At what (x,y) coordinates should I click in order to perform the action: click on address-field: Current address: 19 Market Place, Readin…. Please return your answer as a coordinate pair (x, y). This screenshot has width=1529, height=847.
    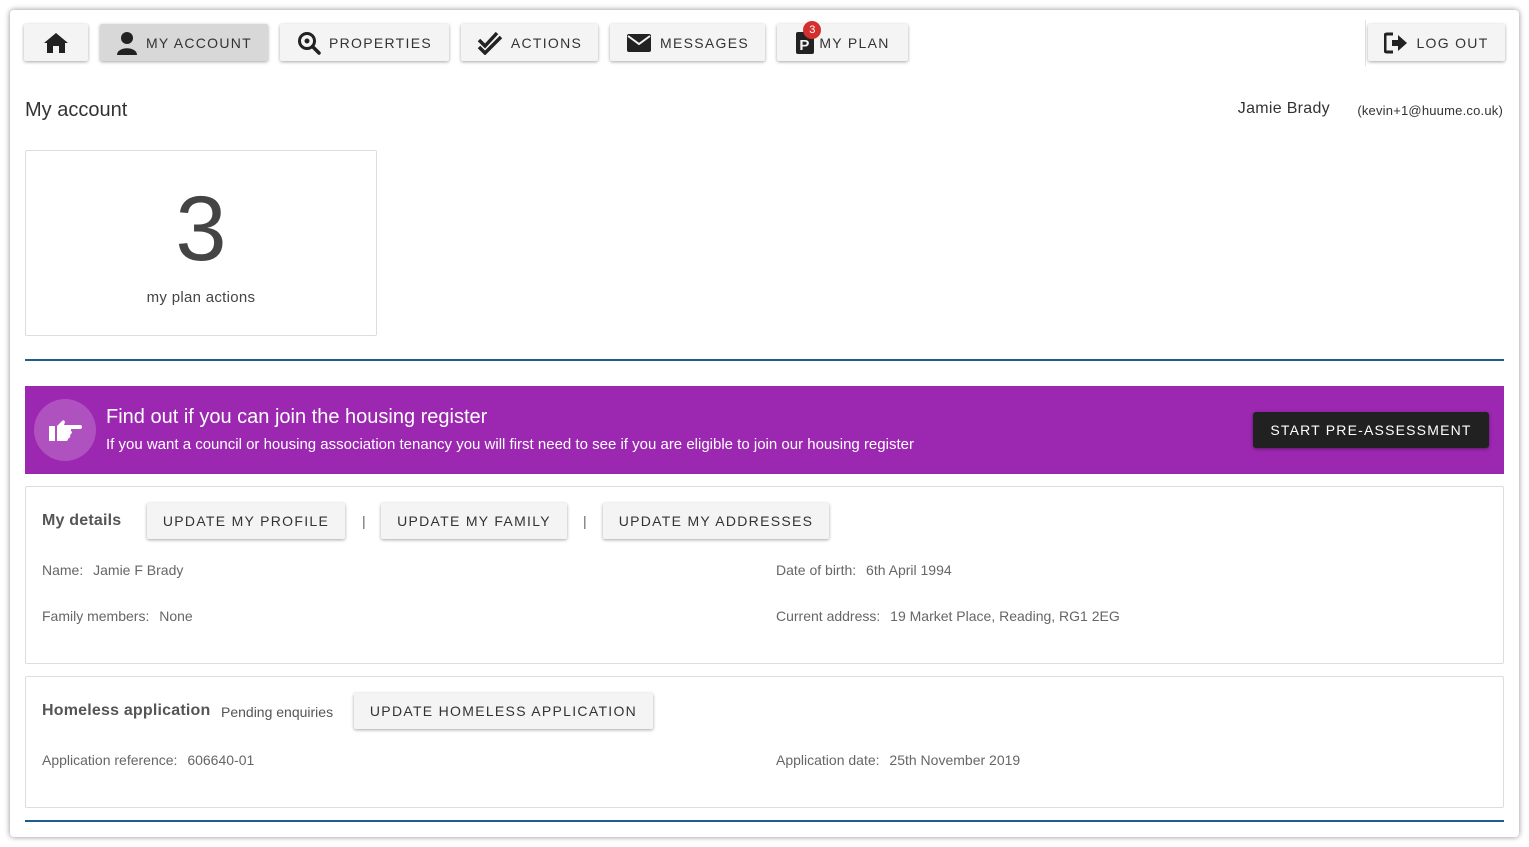
    Looking at the image, I should click on (948, 616).